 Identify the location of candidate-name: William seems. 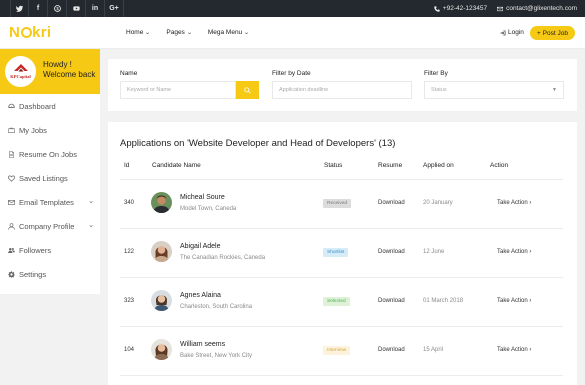
(202, 344).